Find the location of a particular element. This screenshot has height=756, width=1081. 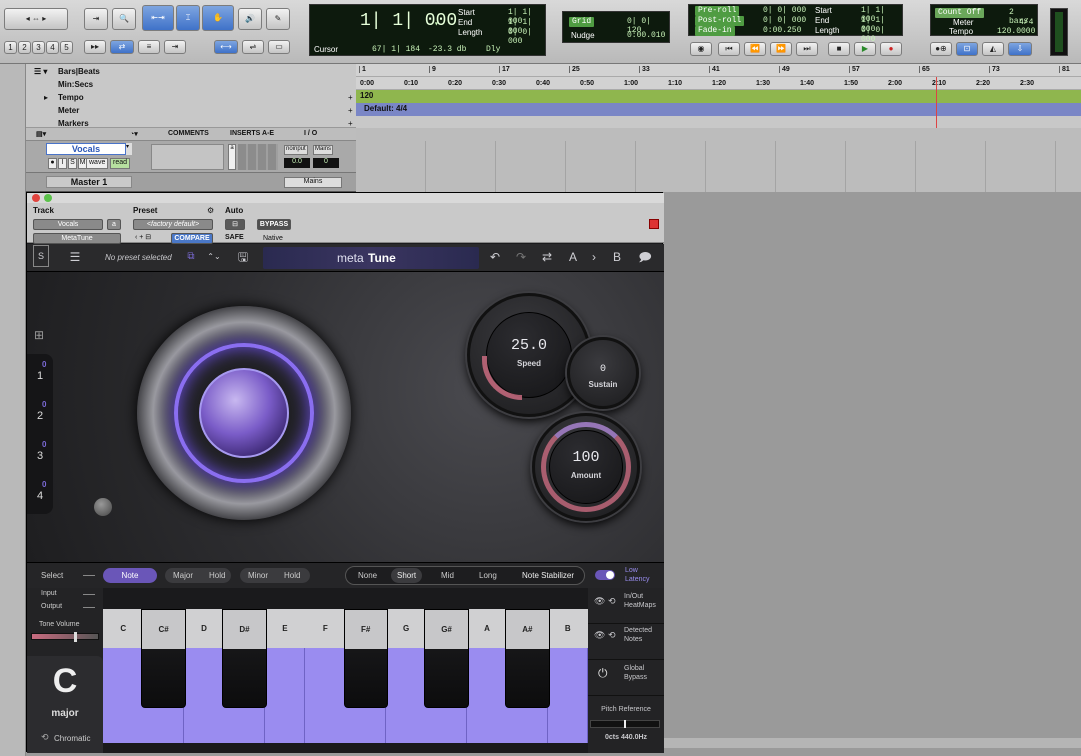

mirror-midi-button: ⇥ is located at coordinates (175, 47).